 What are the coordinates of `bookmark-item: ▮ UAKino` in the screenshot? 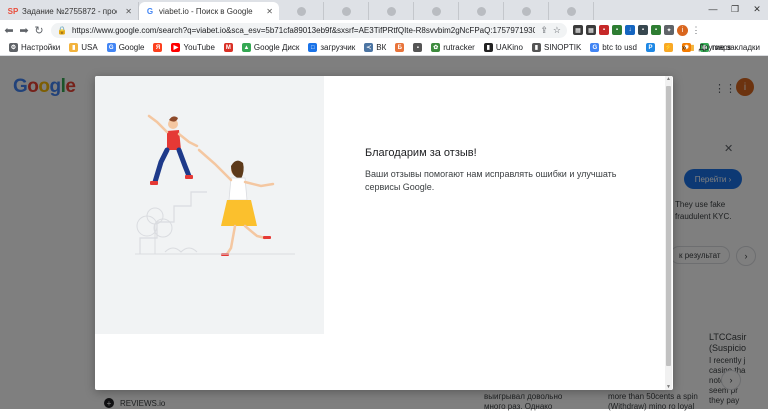 It's located at (503, 47).